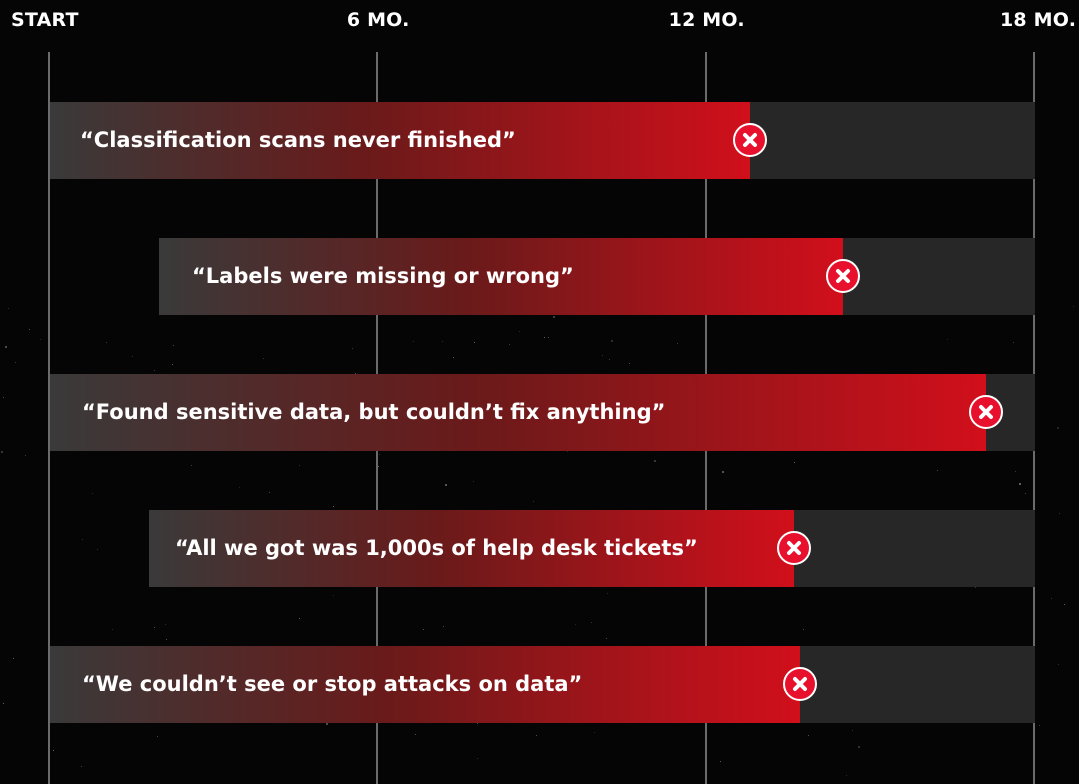 The image size is (1079, 784). I want to click on tick-label: START, so click(45, 20).